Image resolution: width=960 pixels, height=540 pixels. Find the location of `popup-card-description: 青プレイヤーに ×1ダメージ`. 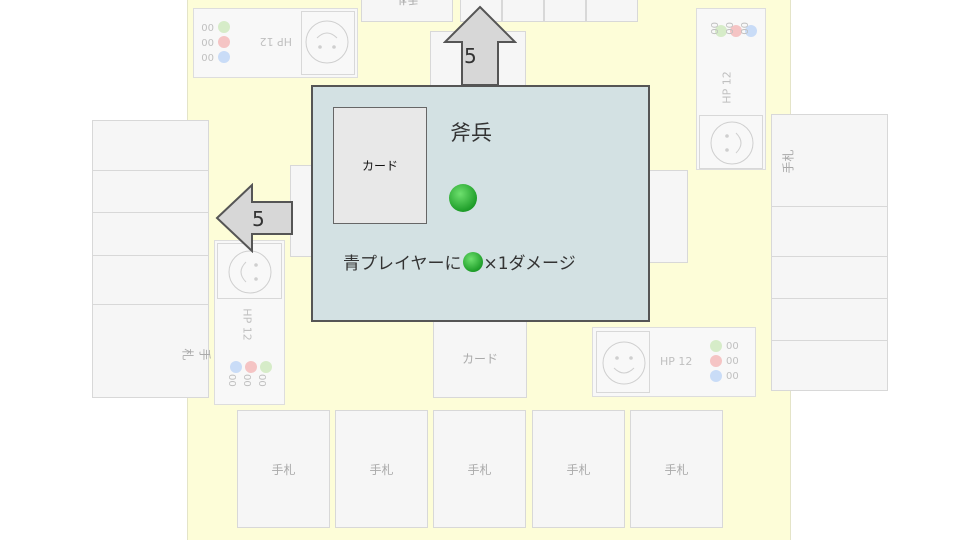

popup-card-description: 青プレイヤーに ×1ダメージ is located at coordinates (459, 261).